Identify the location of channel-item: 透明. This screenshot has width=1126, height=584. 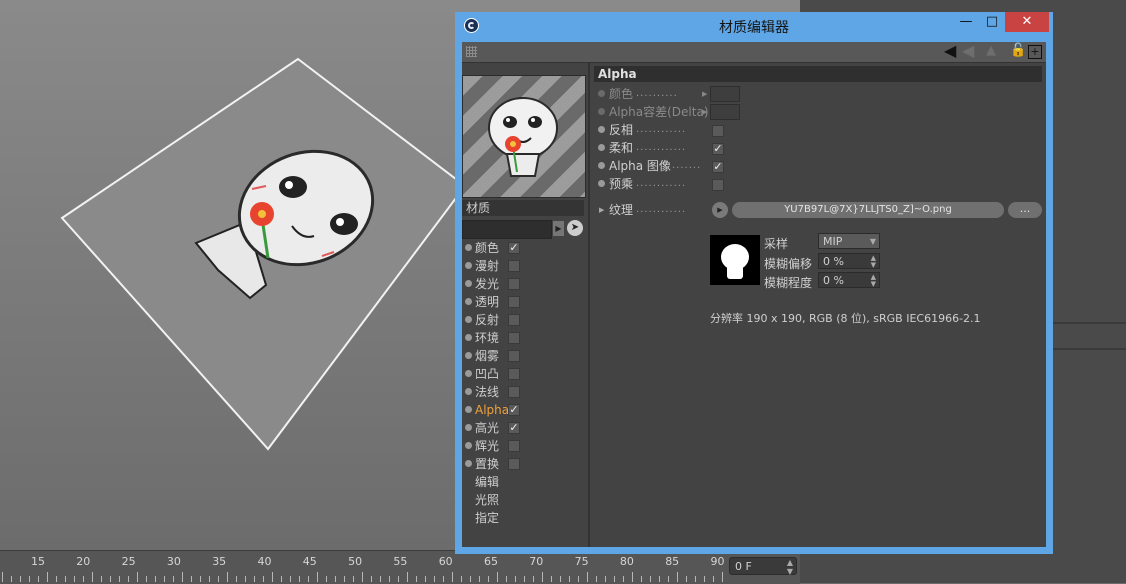
(525, 302).